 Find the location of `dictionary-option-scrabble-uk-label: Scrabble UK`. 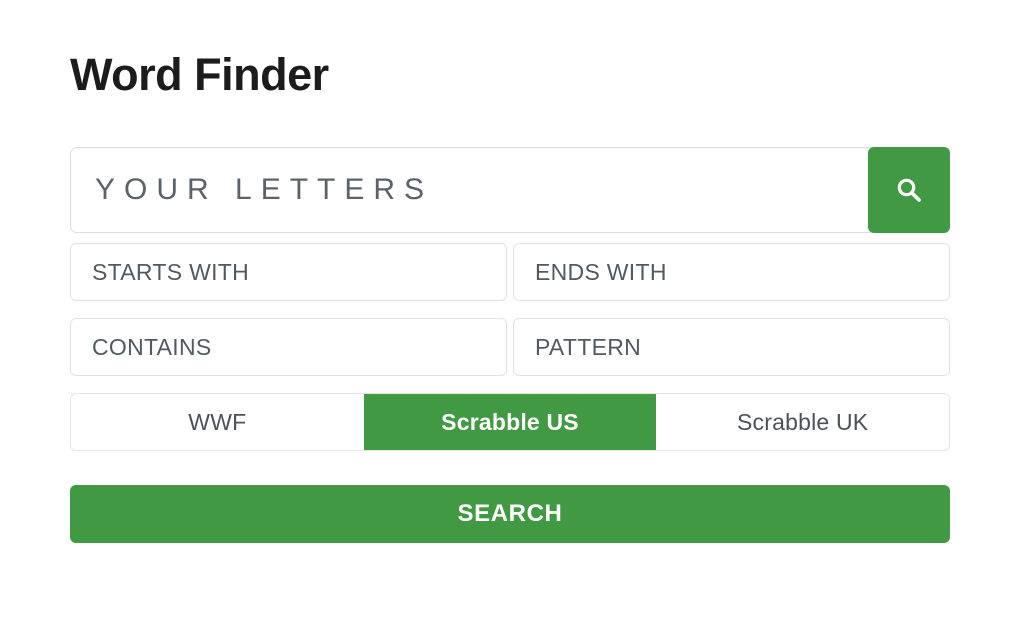

dictionary-option-scrabble-uk-label: Scrabble UK is located at coordinates (803, 421).